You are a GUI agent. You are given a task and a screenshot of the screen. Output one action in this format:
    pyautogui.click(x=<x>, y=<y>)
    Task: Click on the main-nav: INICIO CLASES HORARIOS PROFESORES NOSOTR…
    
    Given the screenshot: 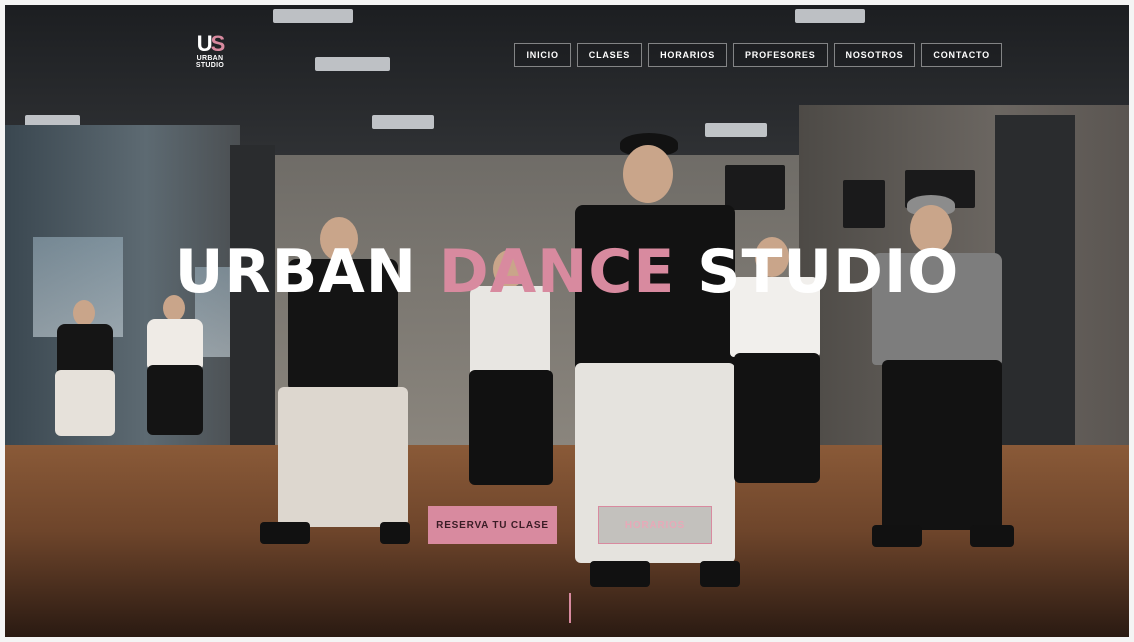 What is the action you would take?
    pyautogui.click(x=758, y=55)
    